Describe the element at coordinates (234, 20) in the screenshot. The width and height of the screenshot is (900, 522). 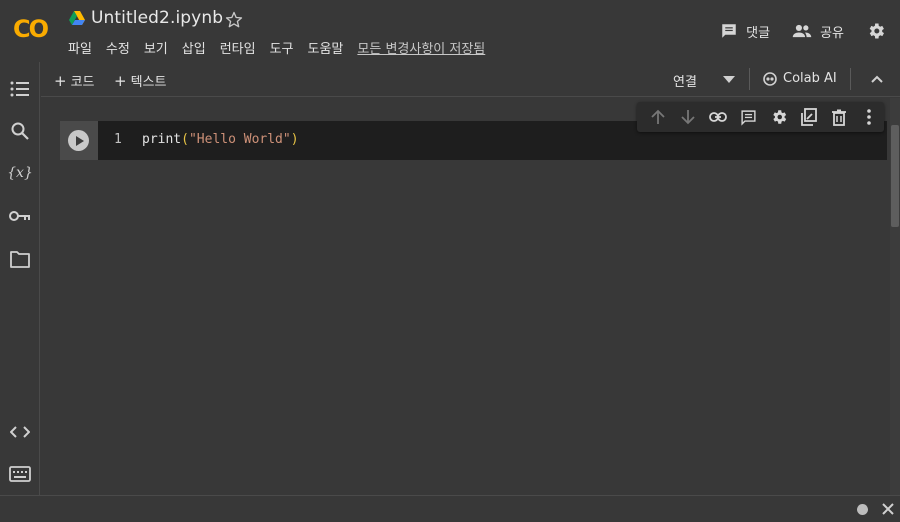
I see `star-icon` at that location.